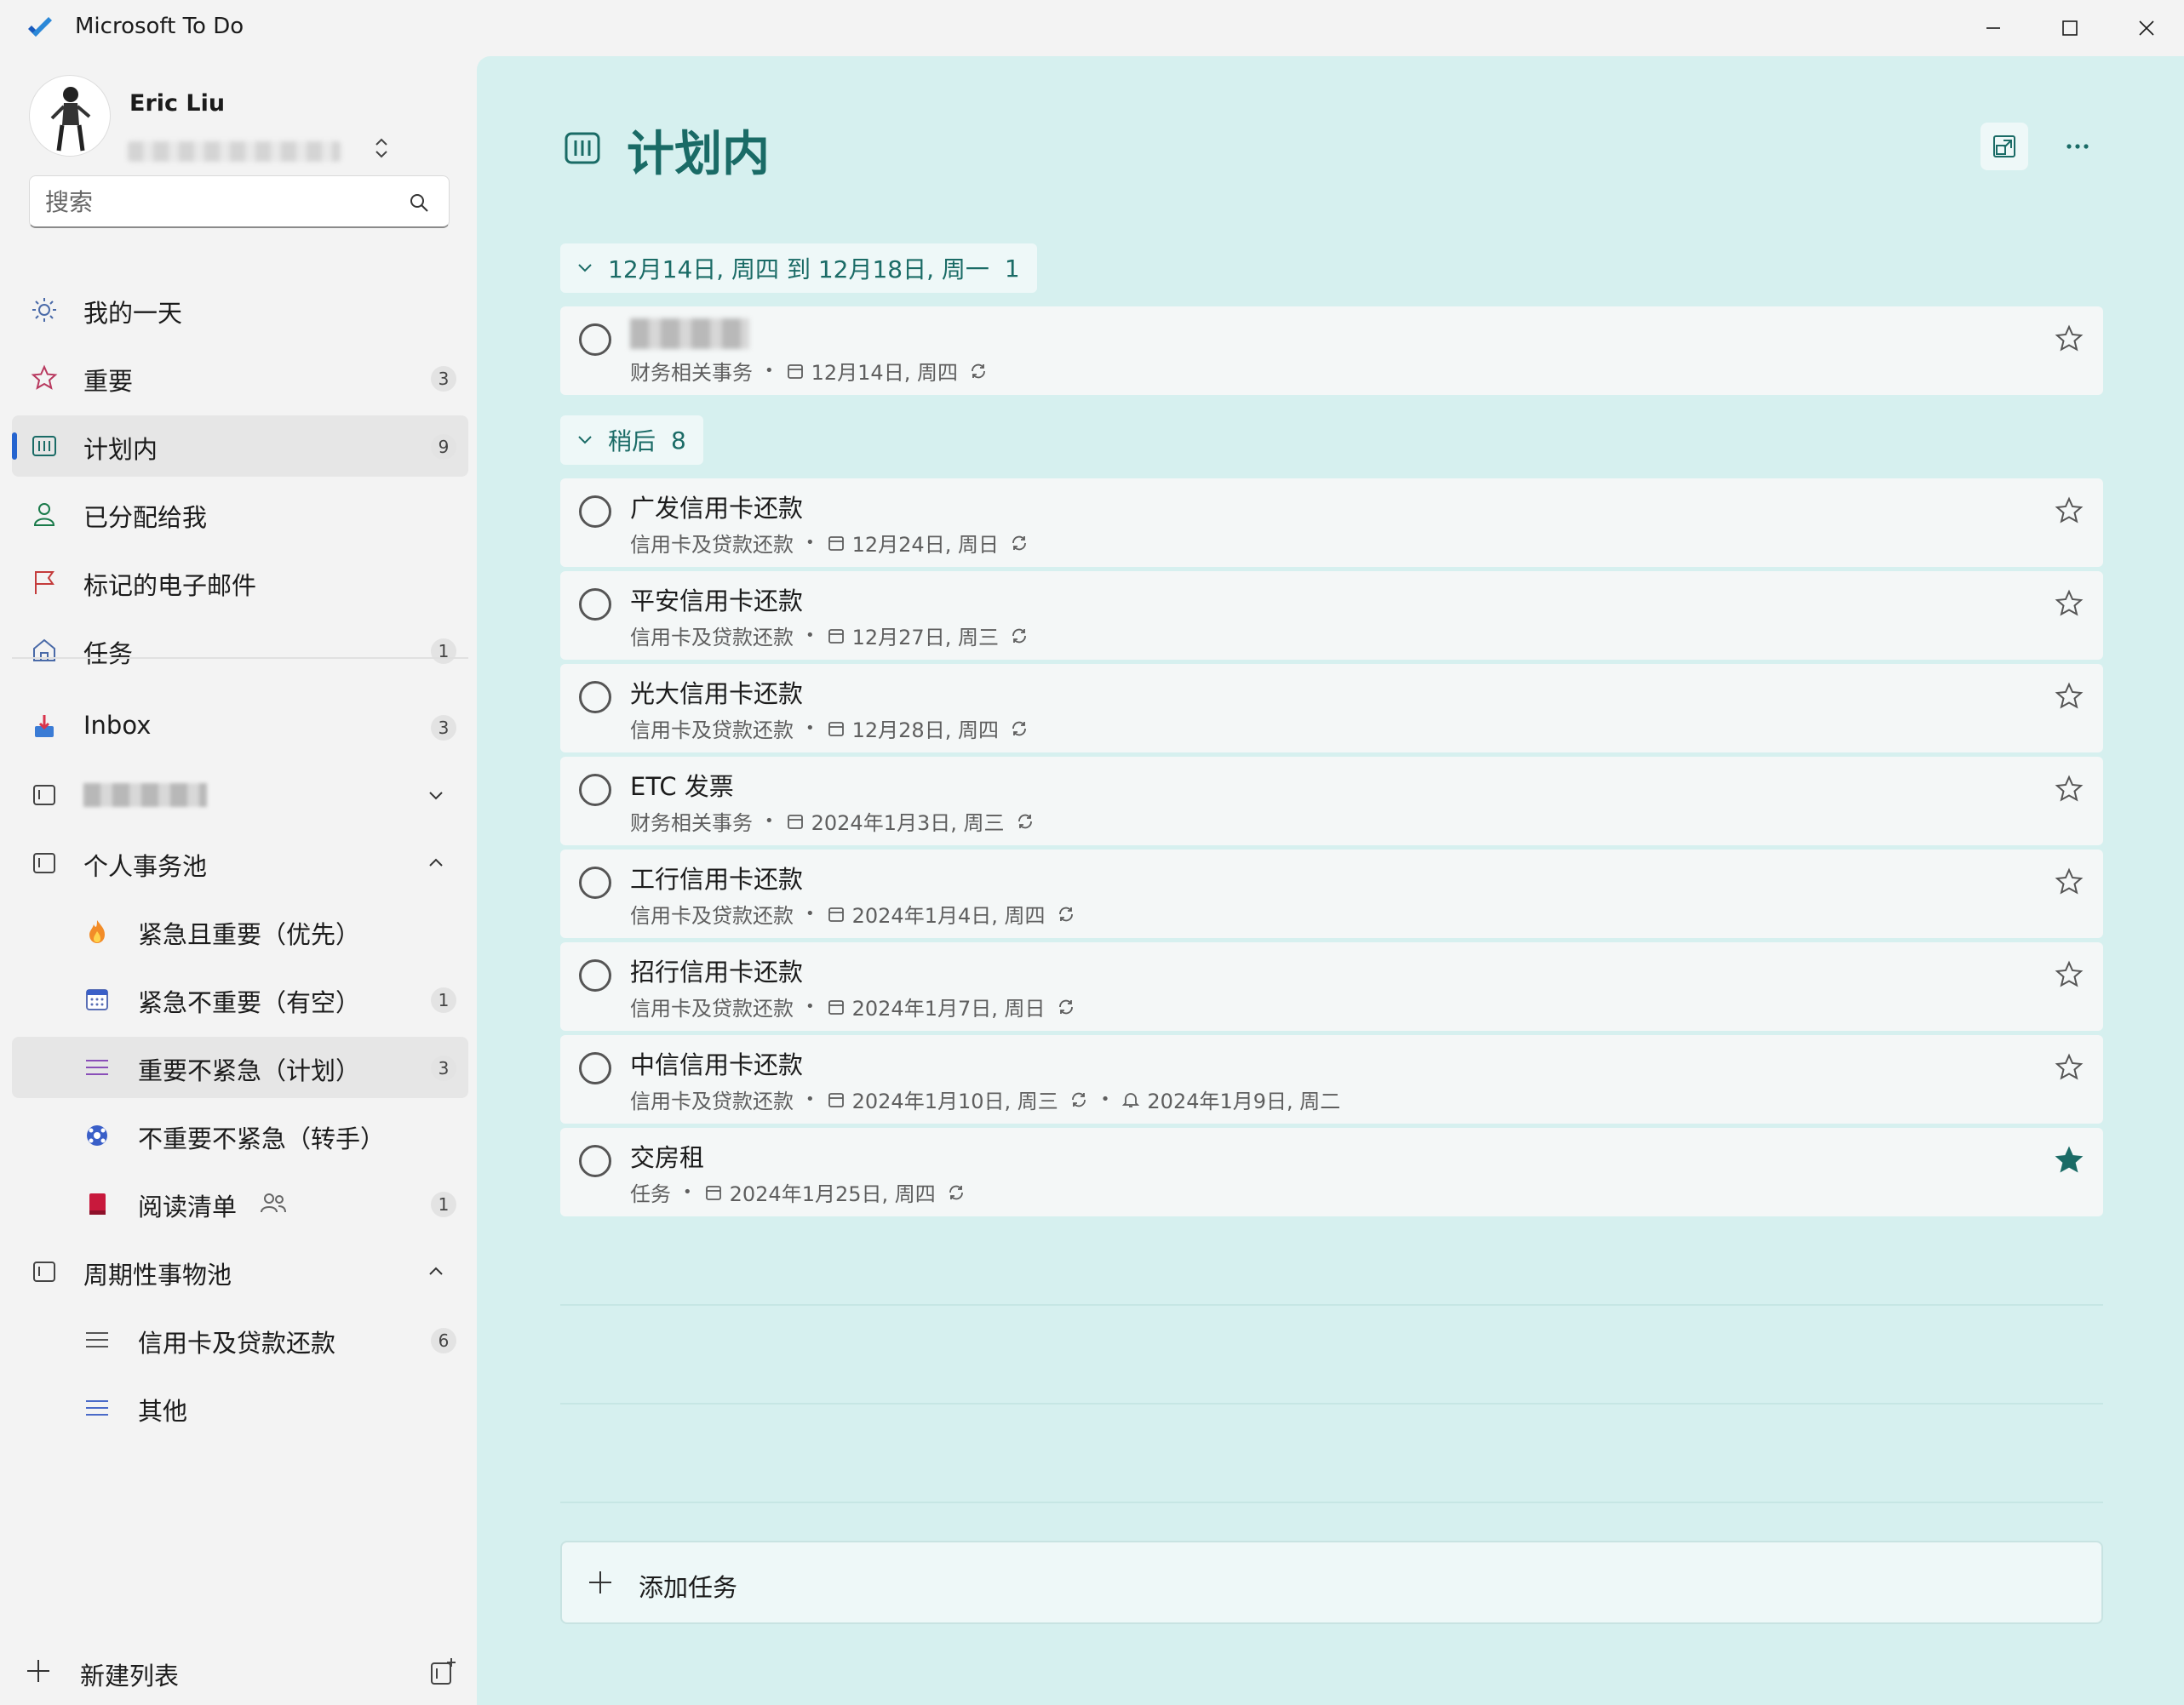  What do you see at coordinates (442, 1671) in the screenshot?
I see `new-group-icon` at bounding box center [442, 1671].